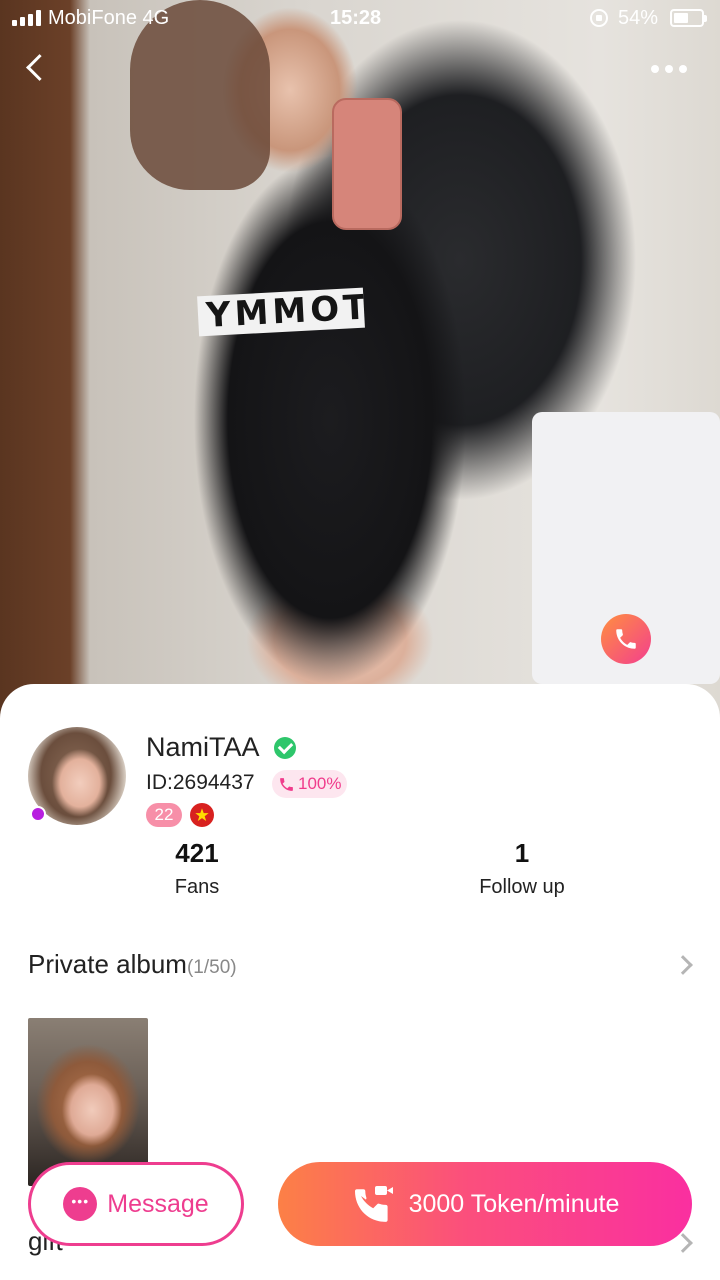  What do you see at coordinates (373, 1204) in the screenshot?
I see `video-call-icon` at bounding box center [373, 1204].